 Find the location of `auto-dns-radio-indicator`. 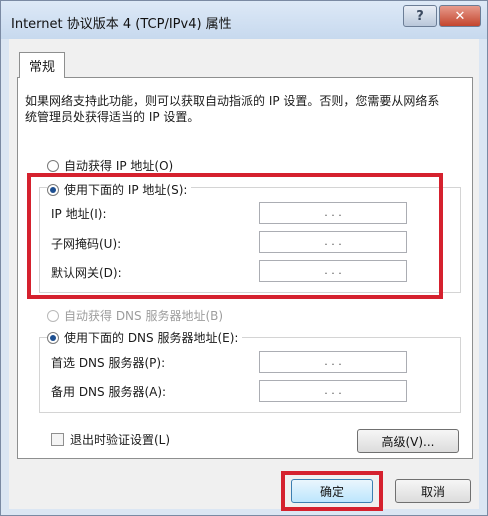

auto-dns-radio-indicator is located at coordinates (53, 315).